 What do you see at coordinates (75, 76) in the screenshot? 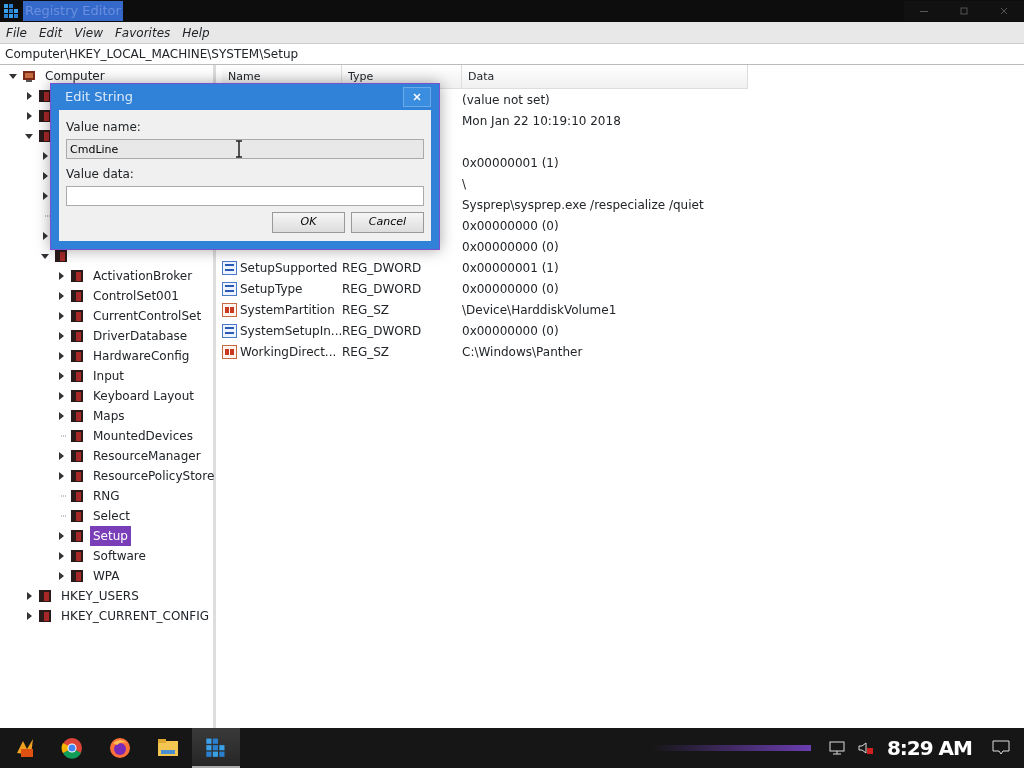
I see `tree-item: Computer` at bounding box center [75, 76].